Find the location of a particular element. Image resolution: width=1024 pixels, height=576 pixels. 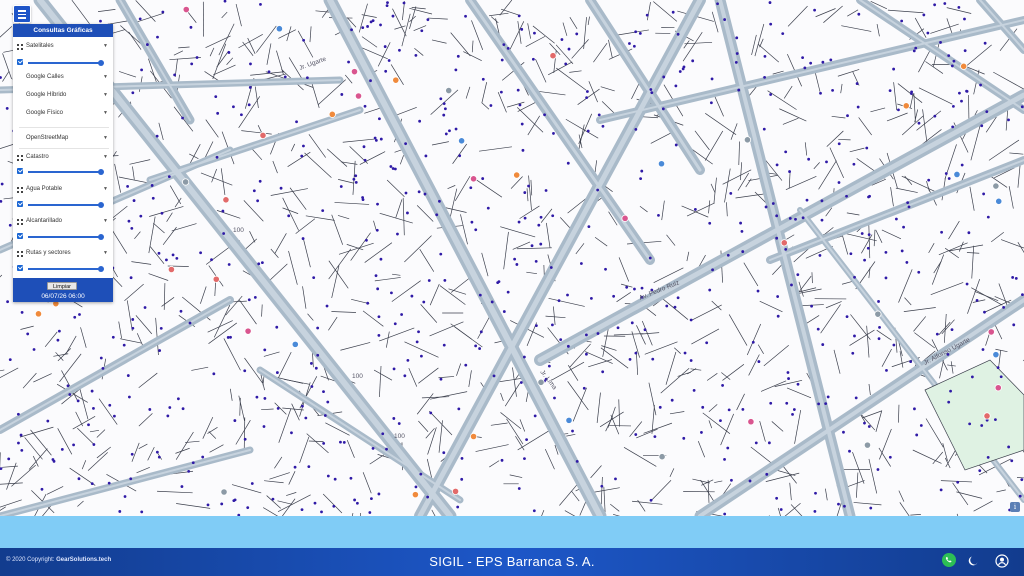

alcantarillado-opacity-slider is located at coordinates (66, 237).